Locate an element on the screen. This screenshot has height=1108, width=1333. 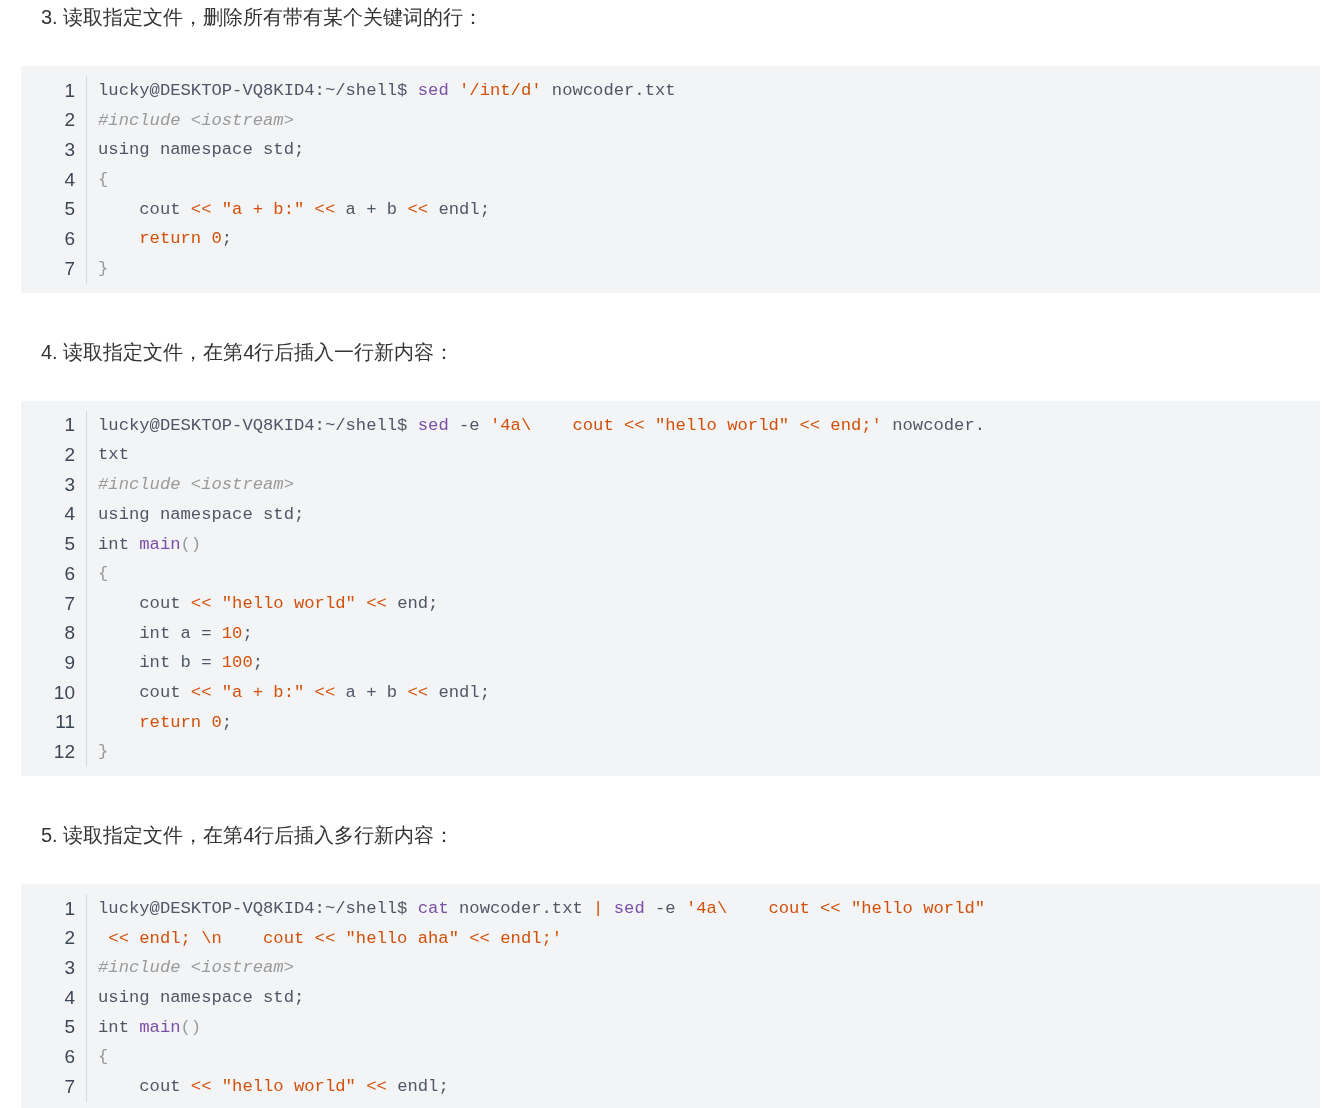
code-line: int b = 100; is located at coordinates (201, 663).